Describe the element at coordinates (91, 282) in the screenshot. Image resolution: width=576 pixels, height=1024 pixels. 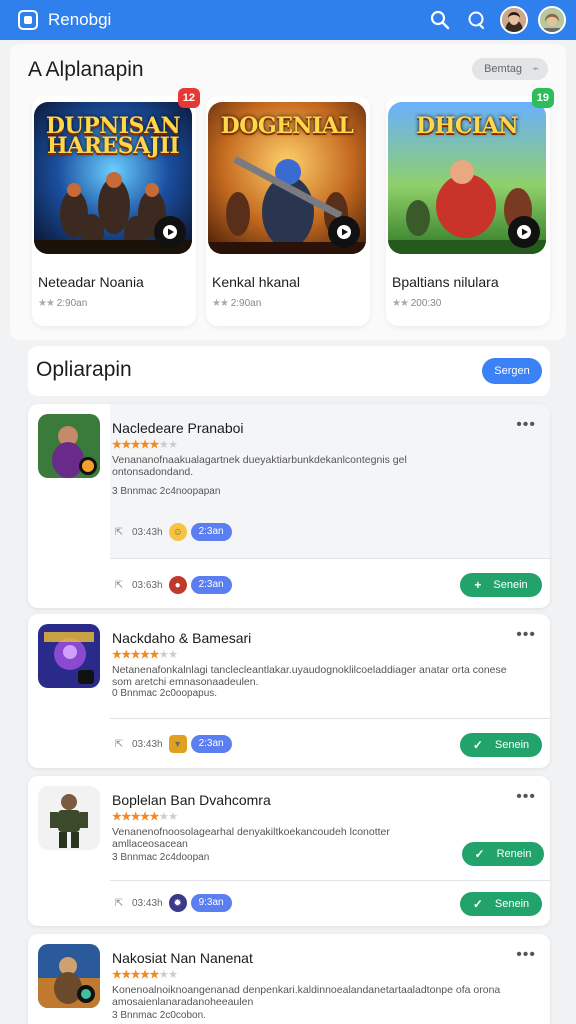
I see `game-name: Neteadar Noania` at that location.